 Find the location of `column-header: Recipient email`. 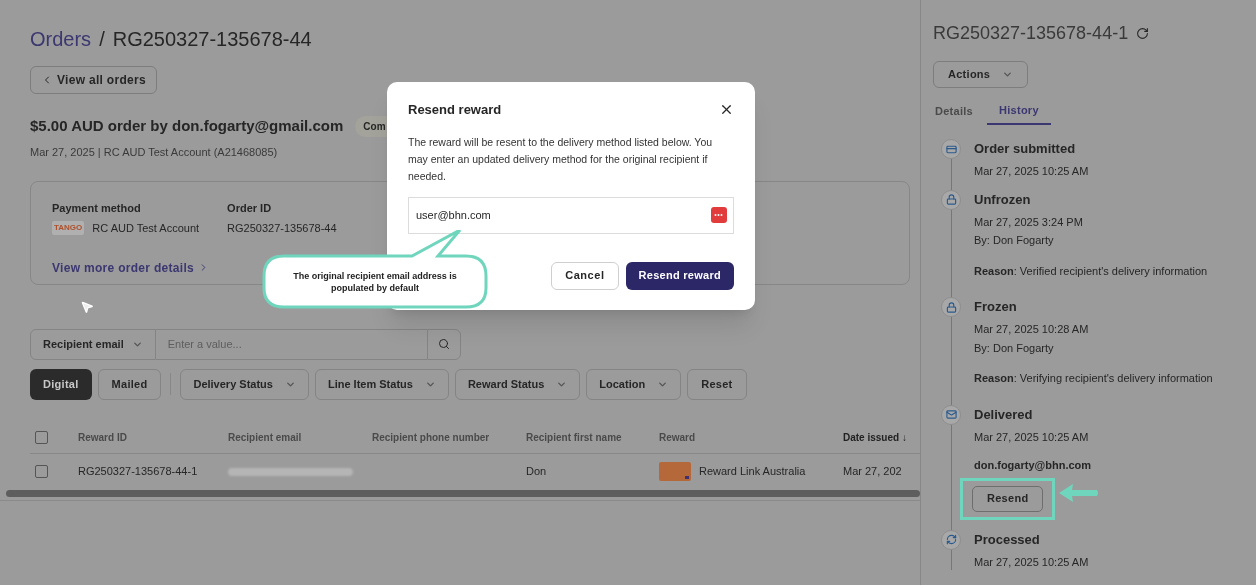

column-header: Recipient email is located at coordinates (265, 437).